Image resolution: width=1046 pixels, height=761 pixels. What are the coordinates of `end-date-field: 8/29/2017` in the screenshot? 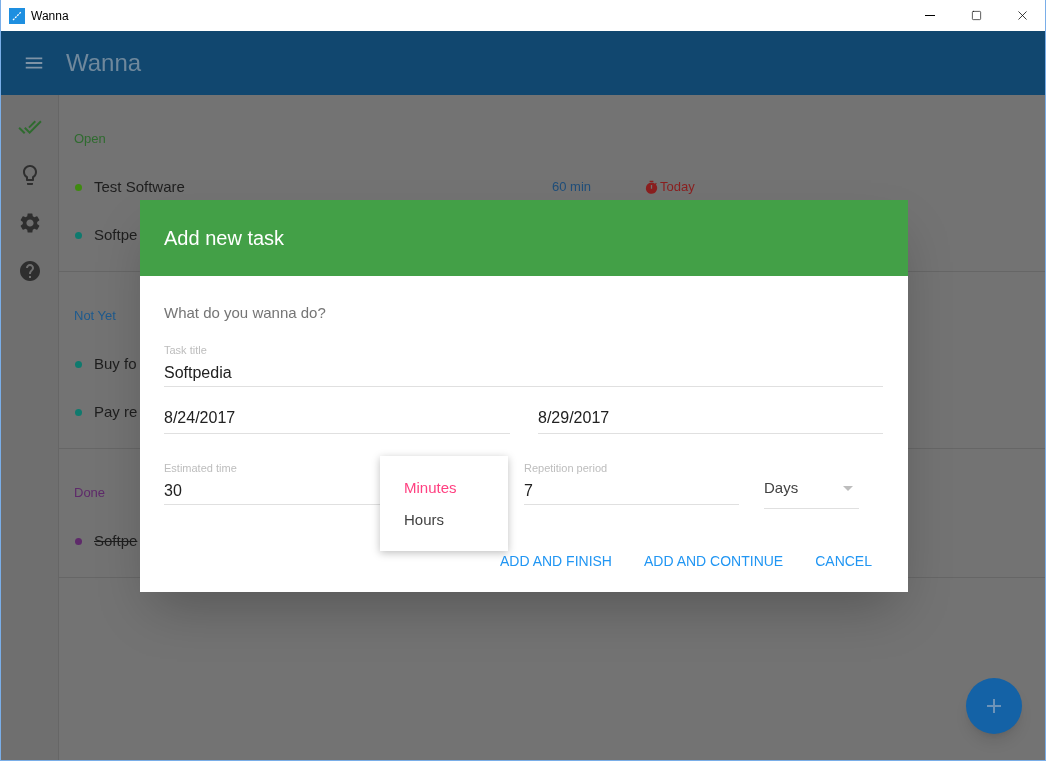 It's located at (710, 420).